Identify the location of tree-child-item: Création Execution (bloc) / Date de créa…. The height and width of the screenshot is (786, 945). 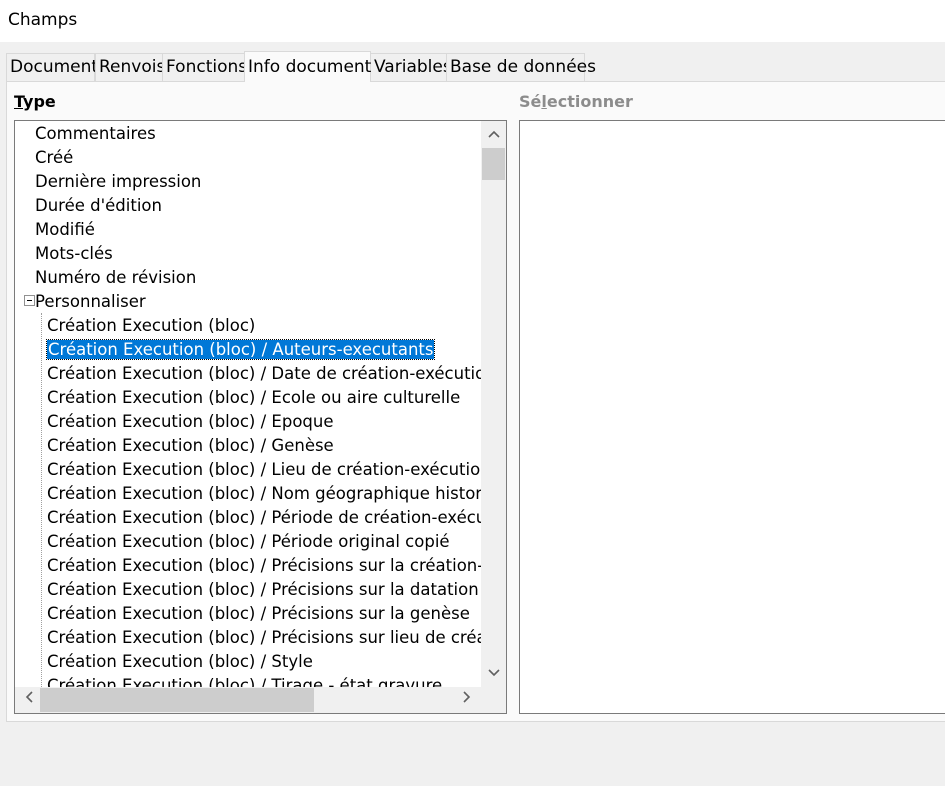
(264, 374).